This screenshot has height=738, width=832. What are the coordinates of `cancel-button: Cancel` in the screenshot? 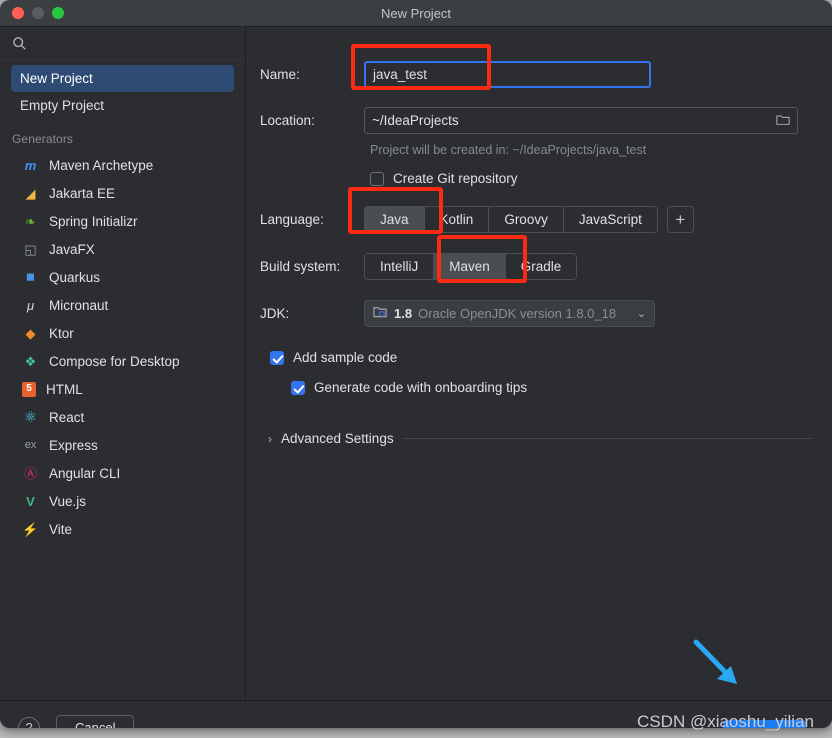 It's located at (95, 721).